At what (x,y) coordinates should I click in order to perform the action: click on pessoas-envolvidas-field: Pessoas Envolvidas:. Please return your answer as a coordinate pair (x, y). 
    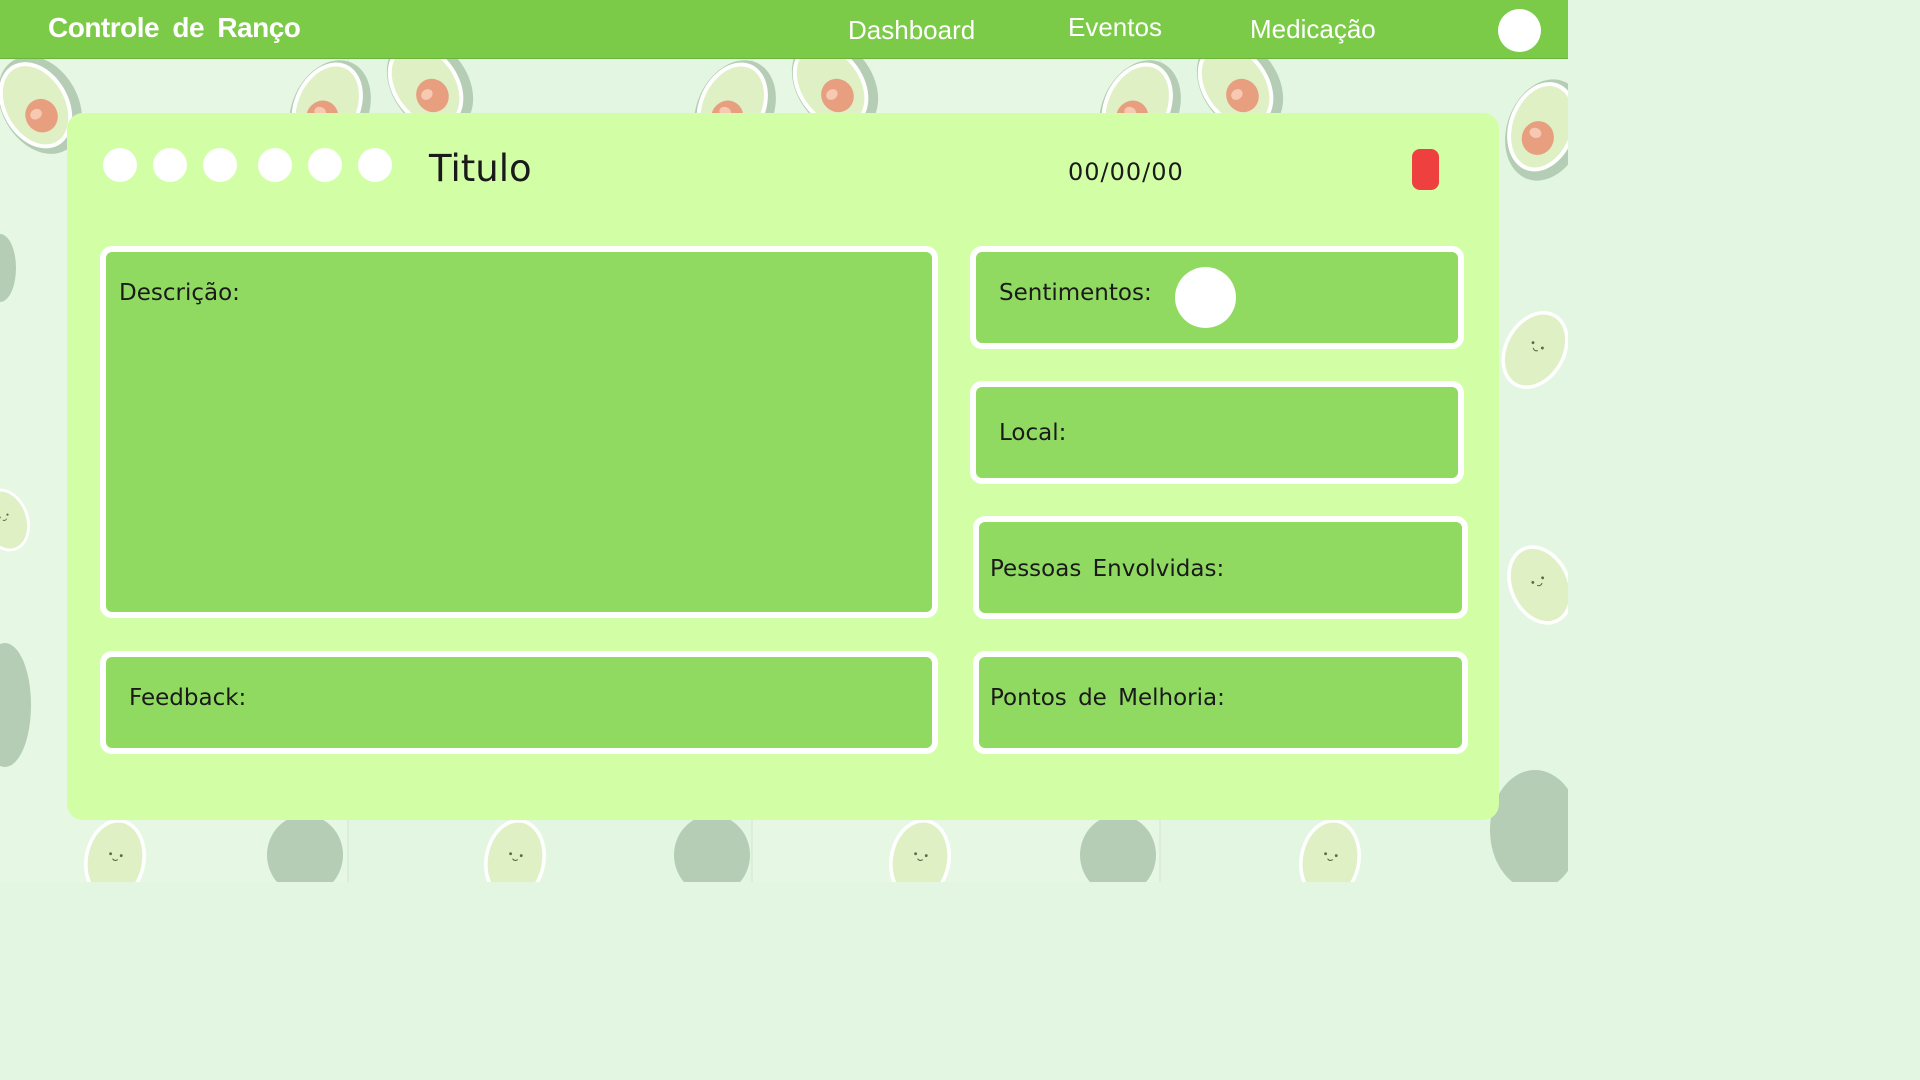
    Looking at the image, I should click on (1220, 567).